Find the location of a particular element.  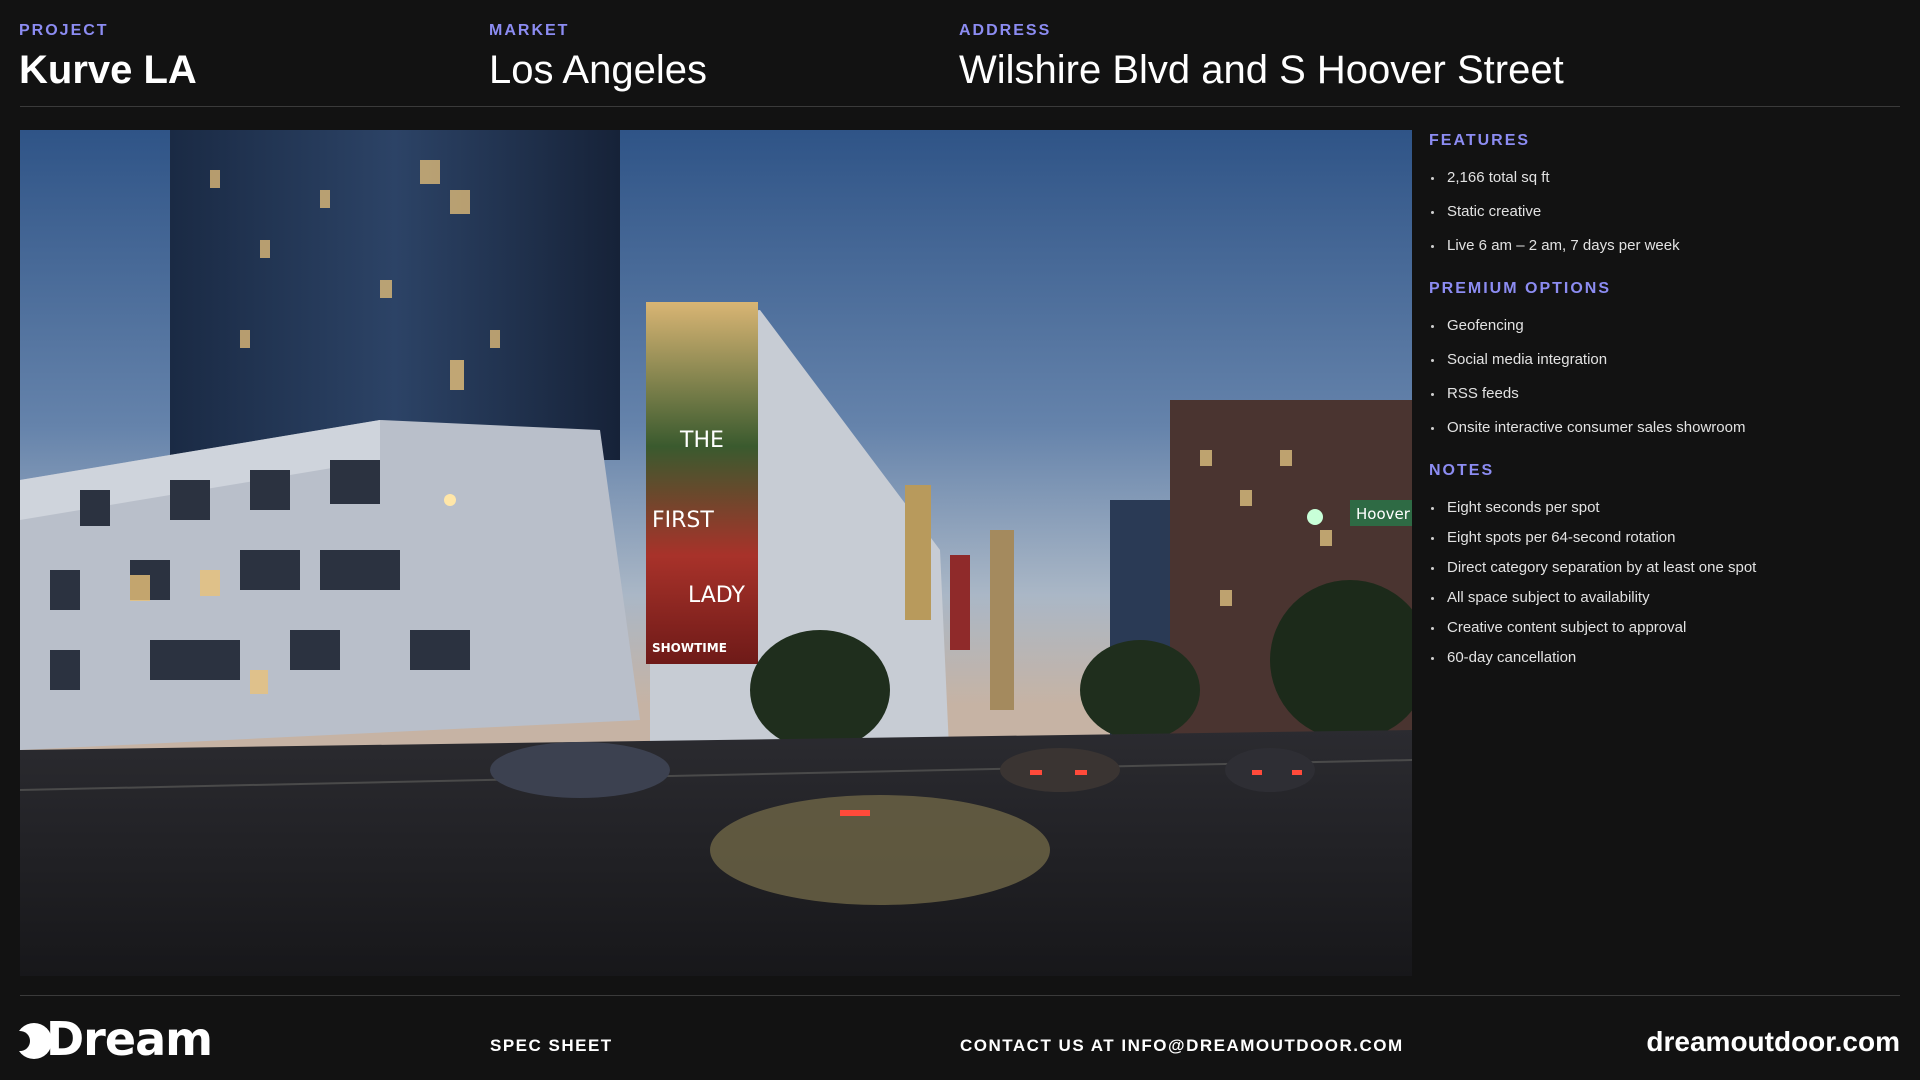

billboard-line-1: THE is located at coordinates (701, 440).